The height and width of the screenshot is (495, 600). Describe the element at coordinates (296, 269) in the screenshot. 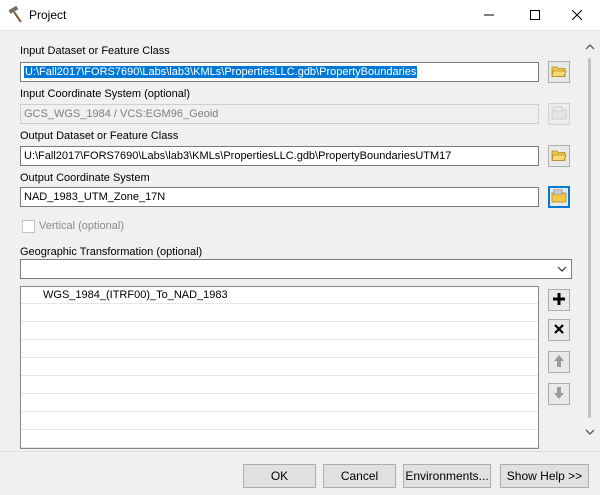

I see `geo-transformation-dropdown` at that location.